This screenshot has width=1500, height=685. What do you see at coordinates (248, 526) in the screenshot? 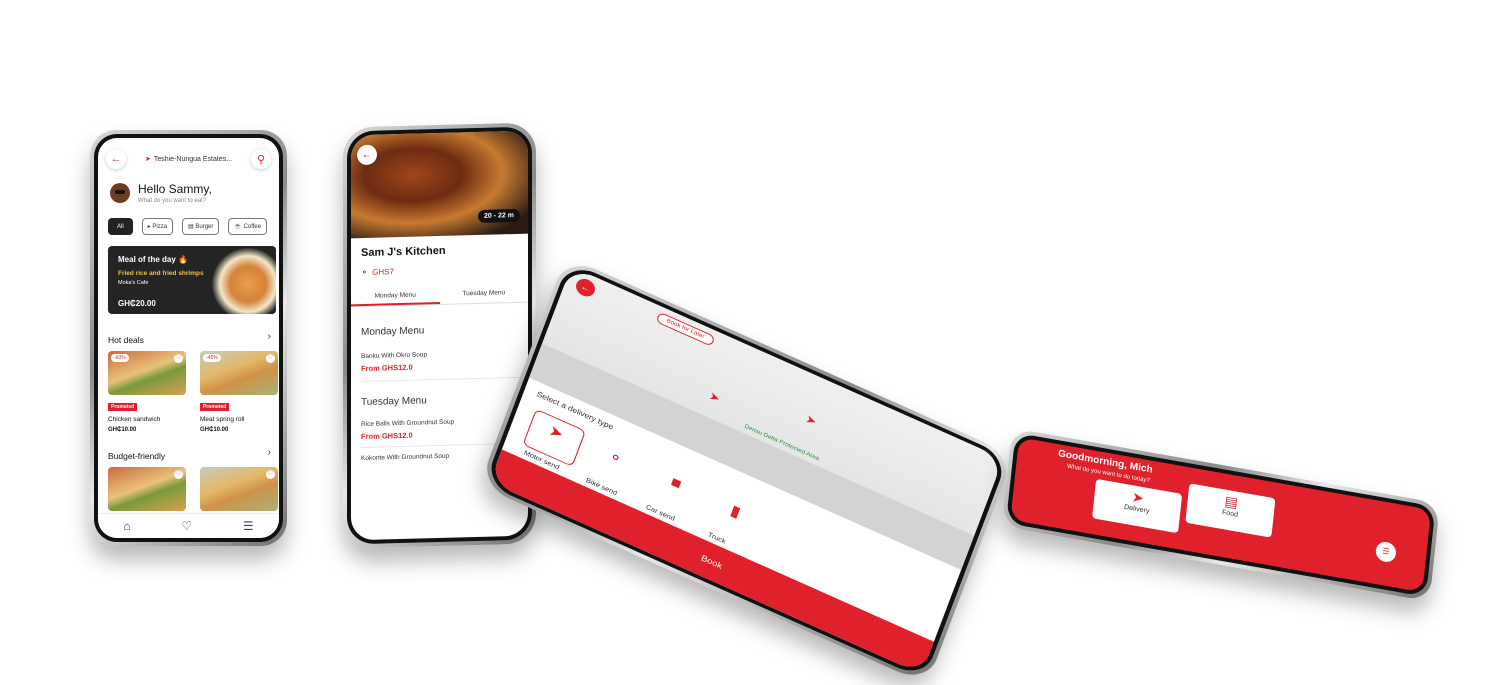
I see `list-icon: ☰` at bounding box center [248, 526].